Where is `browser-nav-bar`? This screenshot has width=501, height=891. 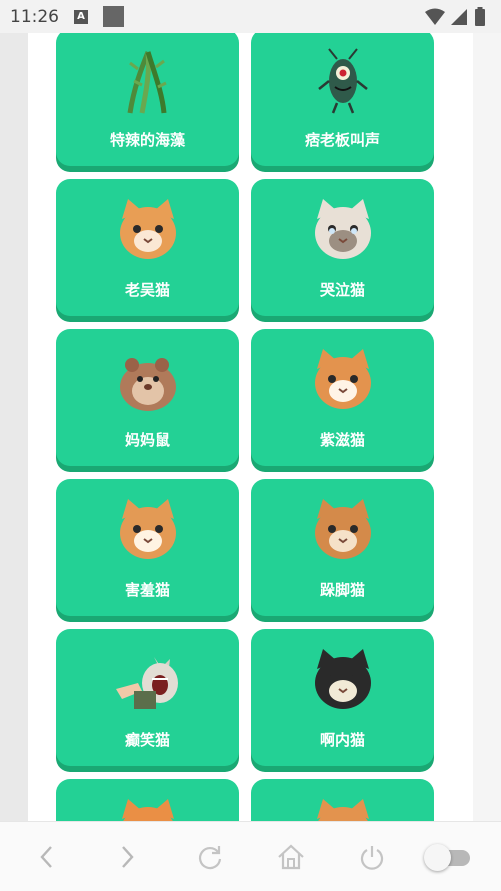
browser-nav-bar is located at coordinates (250, 856).